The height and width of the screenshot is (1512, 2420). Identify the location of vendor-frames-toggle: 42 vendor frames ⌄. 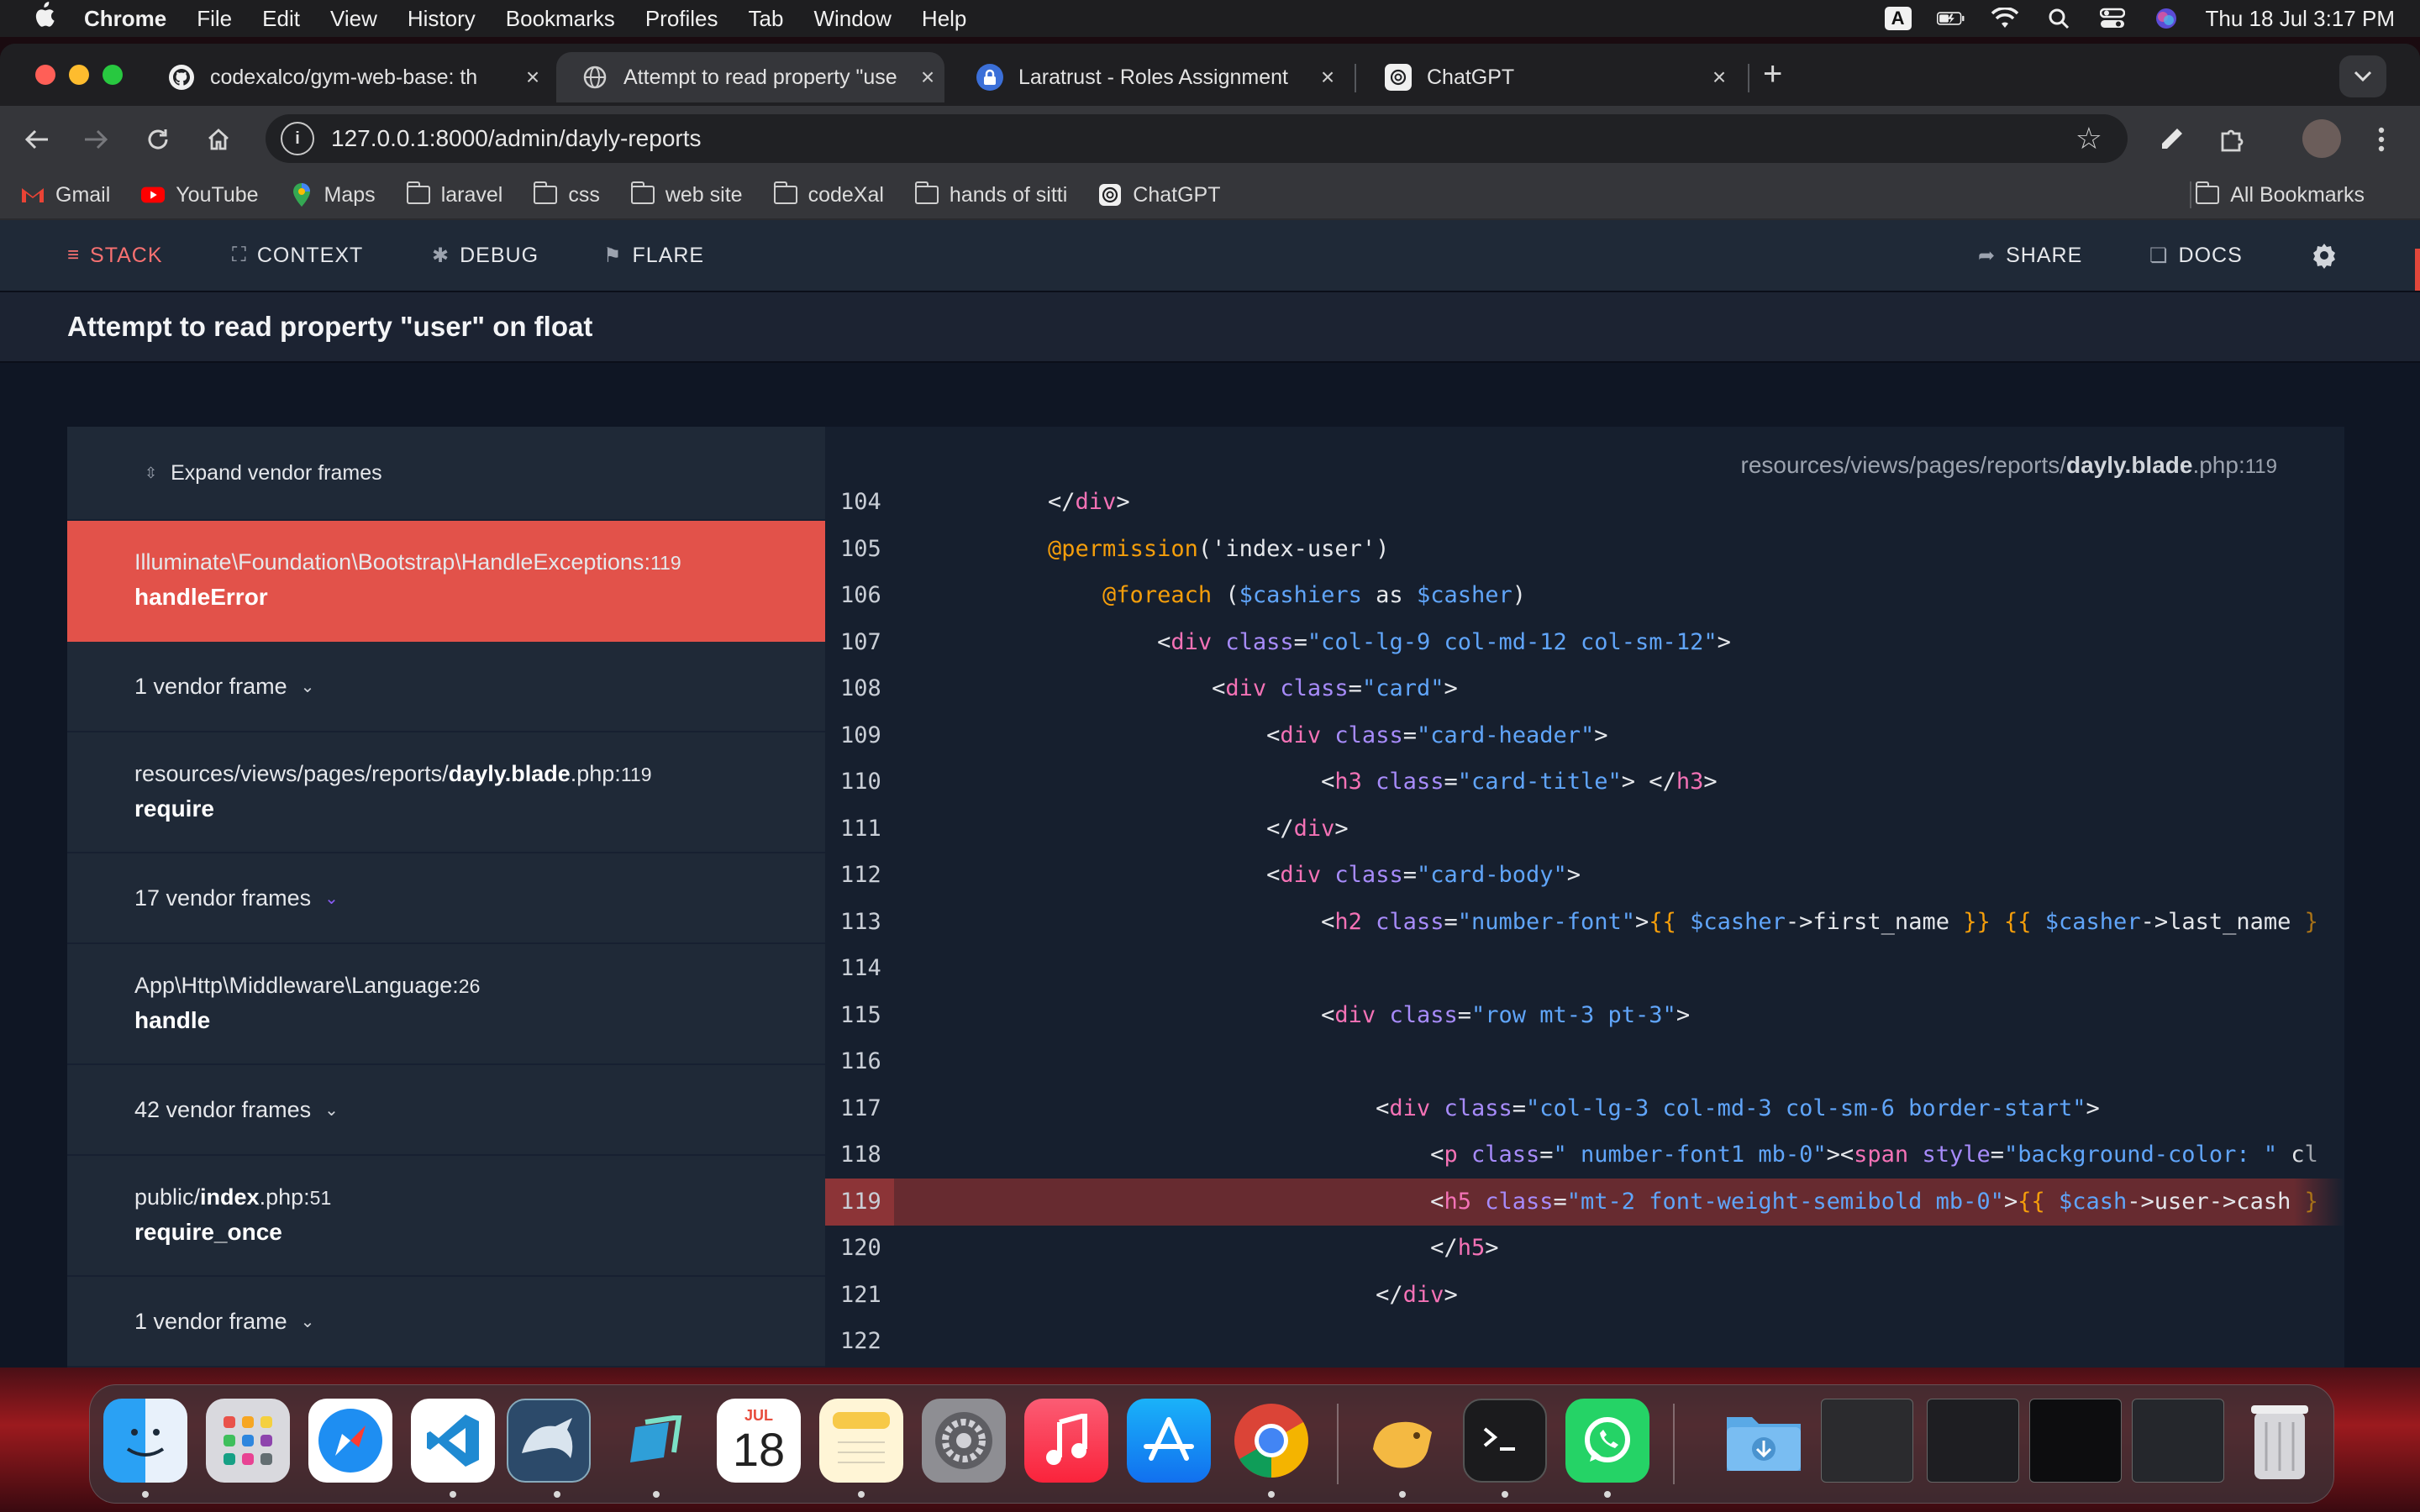
(446, 1110).